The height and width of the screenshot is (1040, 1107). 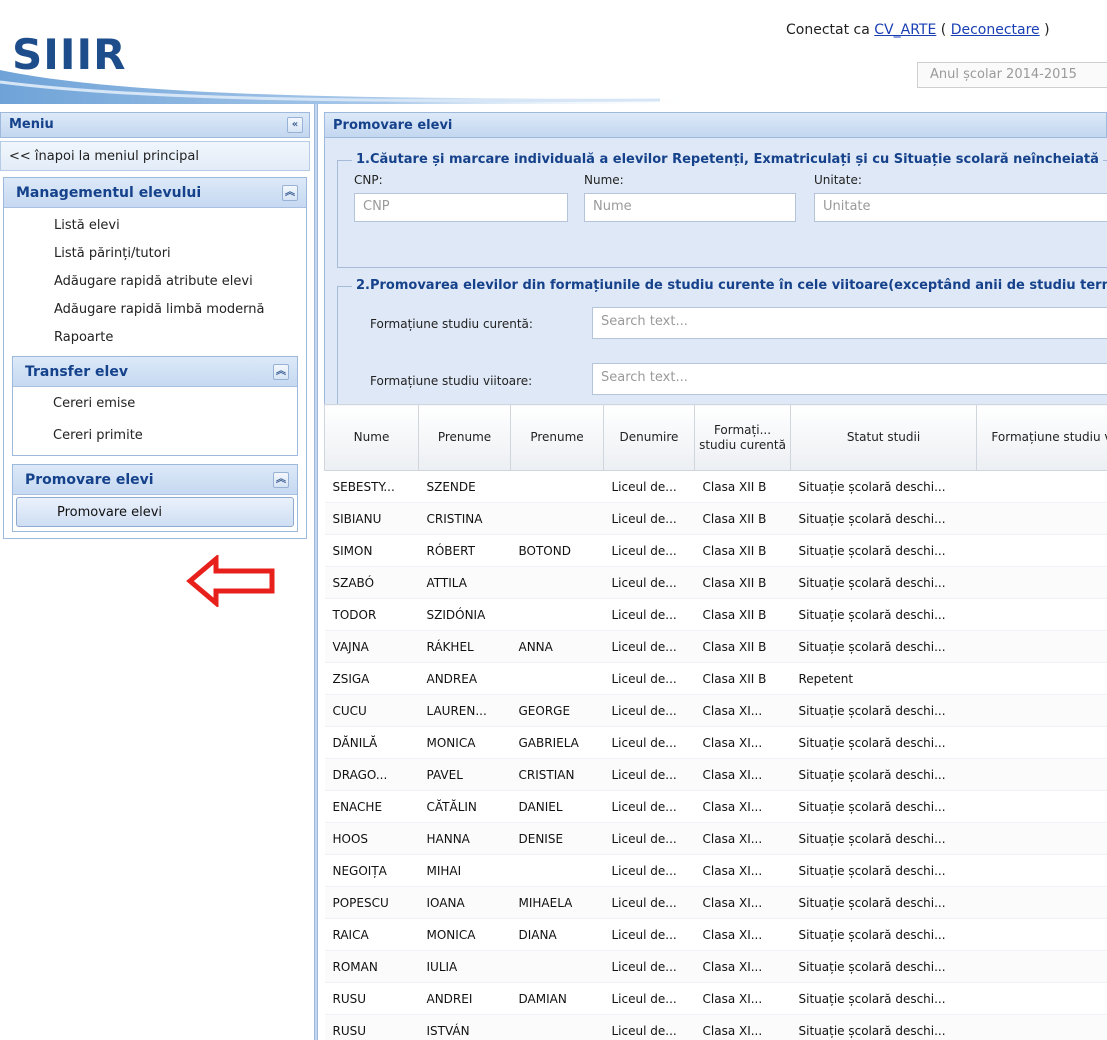 What do you see at coordinates (604, 180) in the screenshot?
I see `name-label: Nume:` at bounding box center [604, 180].